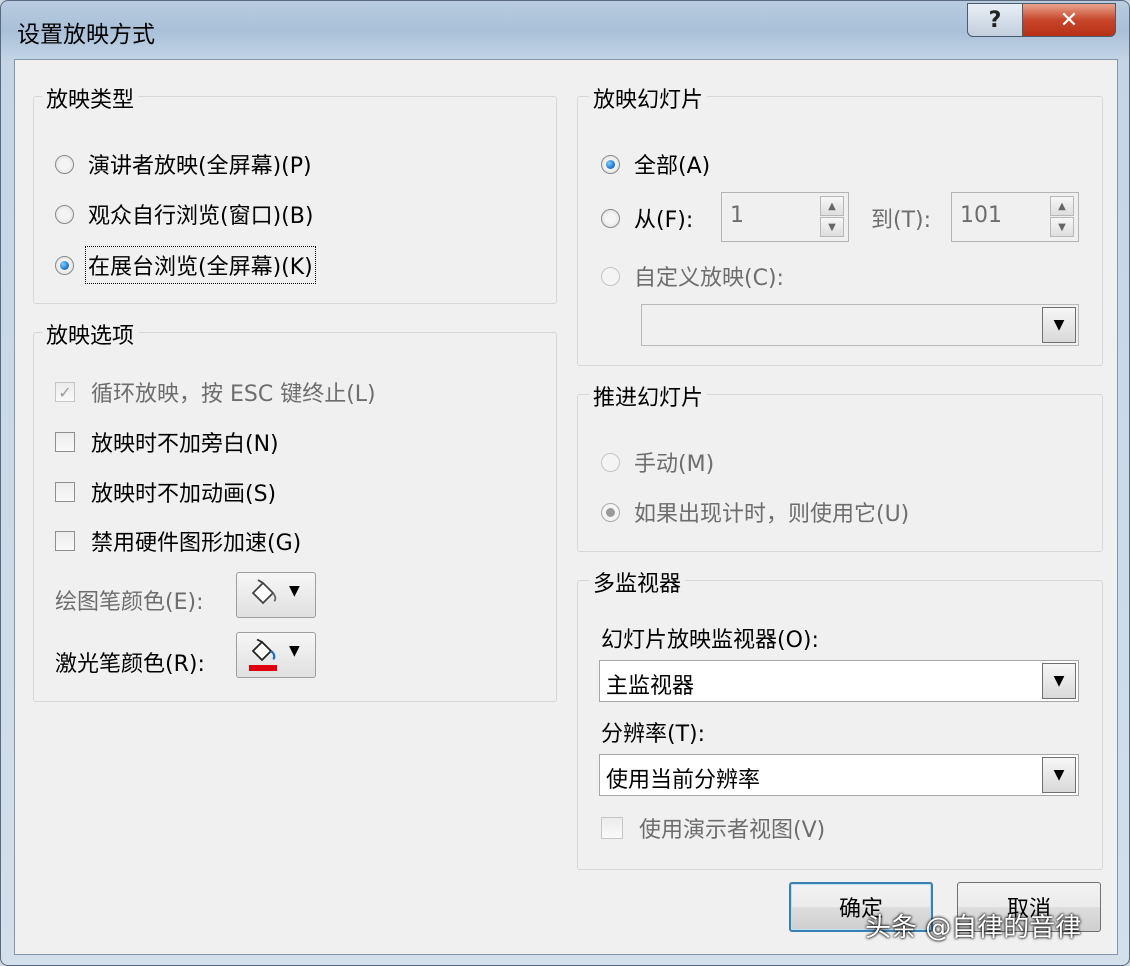  Describe the element at coordinates (772, 514) in the screenshot. I see `radio-use-timings-label: 如果出现计时，则使用它(U)` at that location.